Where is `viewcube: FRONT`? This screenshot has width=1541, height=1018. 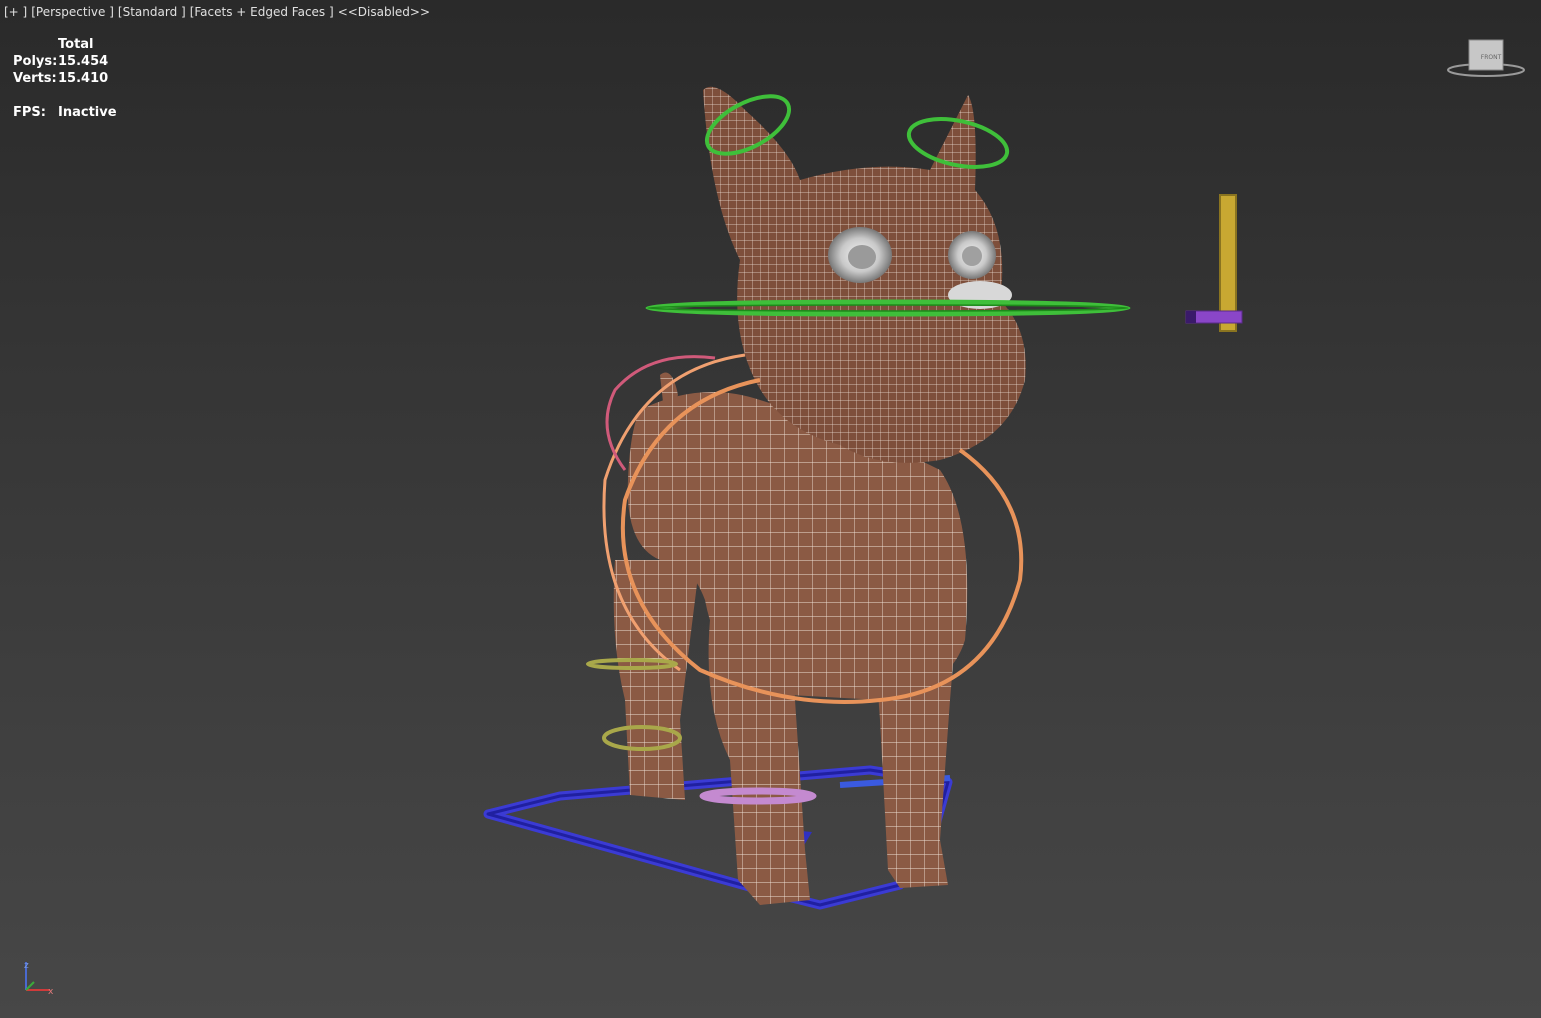
viewcube: FRONT is located at coordinates (1486, 59).